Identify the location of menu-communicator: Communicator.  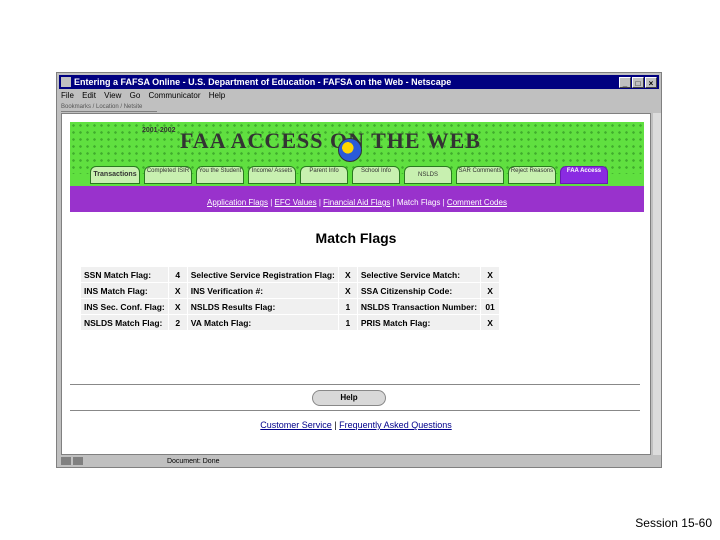
(175, 95).